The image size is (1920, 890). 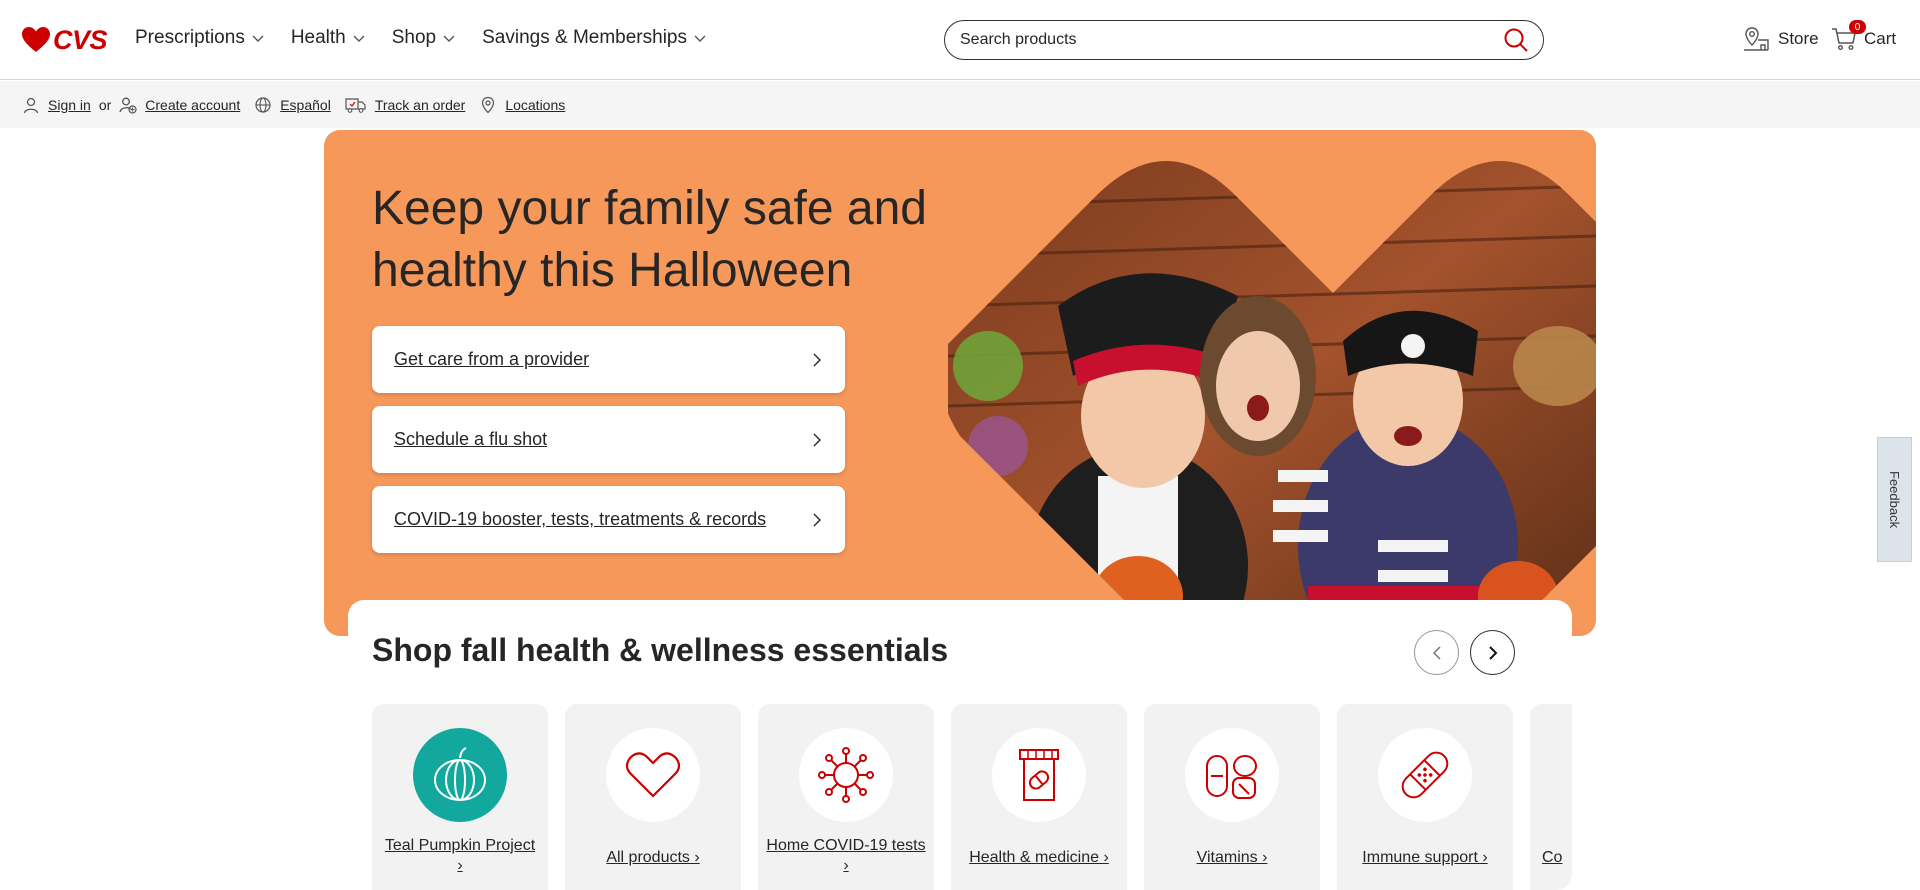 What do you see at coordinates (190, 37) in the screenshot?
I see `nav-label: Prescriptions` at bounding box center [190, 37].